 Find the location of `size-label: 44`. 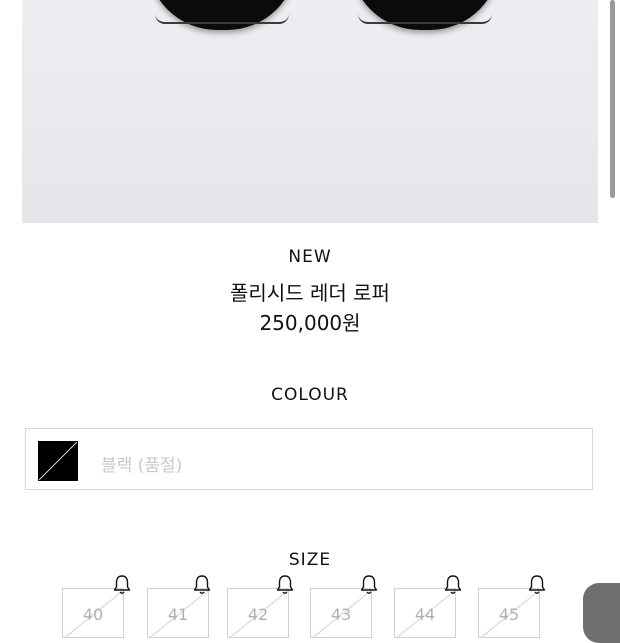

size-label: 44 is located at coordinates (425, 614).